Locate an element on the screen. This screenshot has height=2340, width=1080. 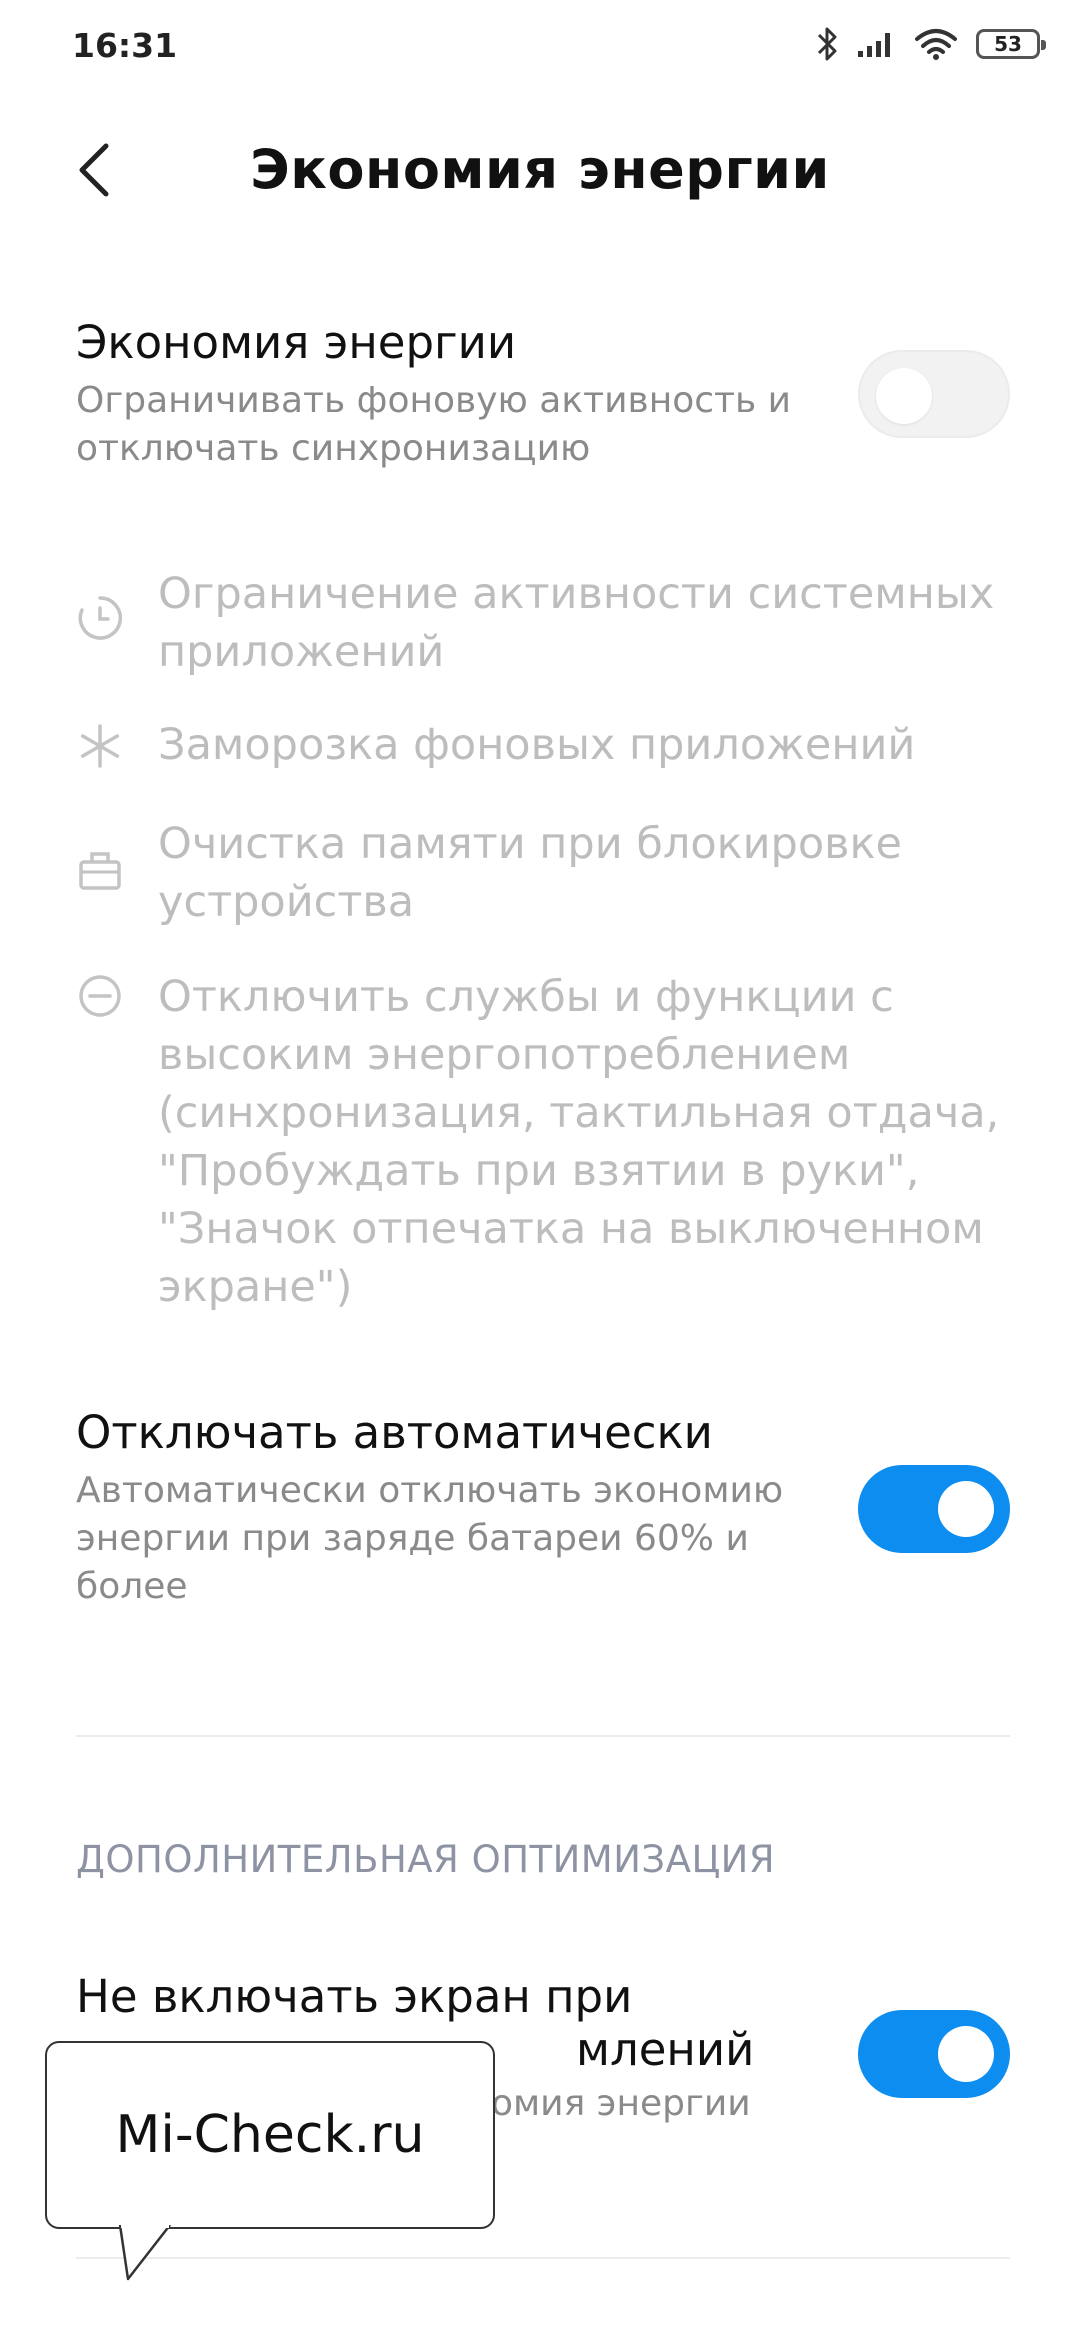
page-title: Экономия энергии is located at coordinates (540, 169).